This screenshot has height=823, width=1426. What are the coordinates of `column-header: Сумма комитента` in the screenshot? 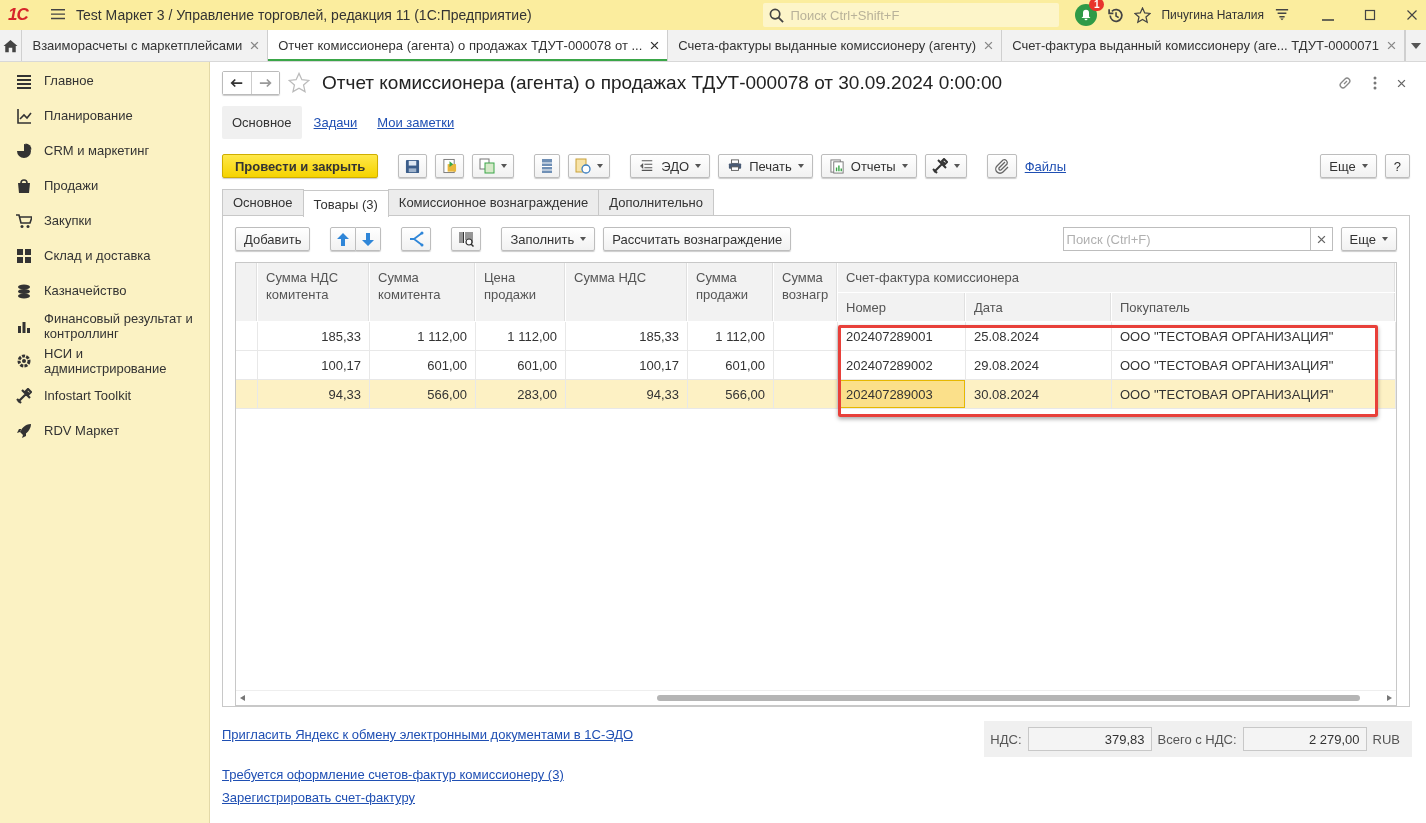 It's located at (423, 292).